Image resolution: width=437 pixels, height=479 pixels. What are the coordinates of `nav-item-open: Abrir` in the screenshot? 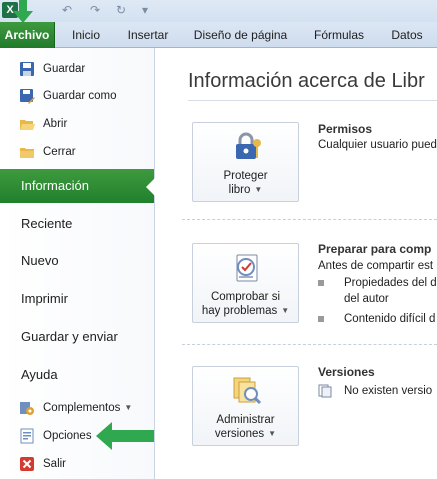 It's located at (77, 124).